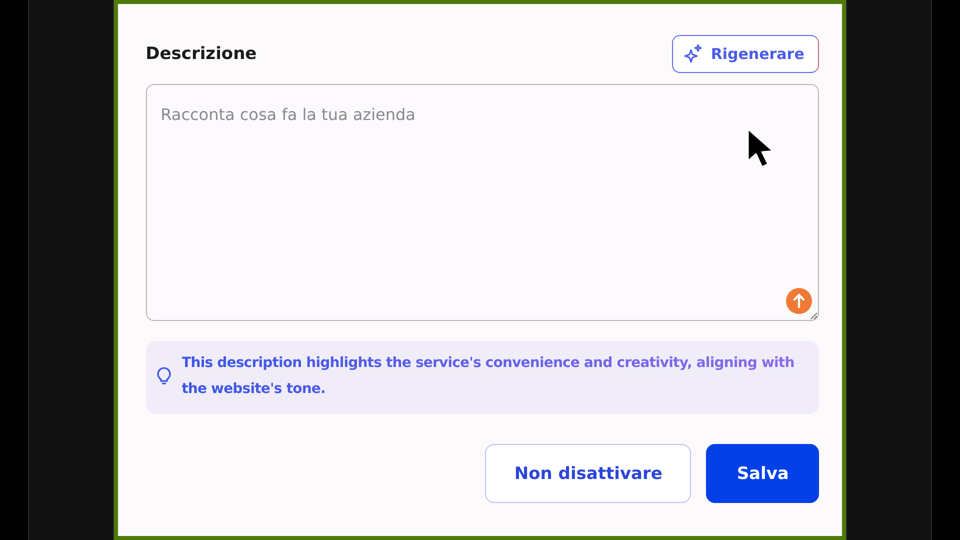 This screenshot has width=960, height=540. I want to click on sparkle-icon, so click(692, 54).